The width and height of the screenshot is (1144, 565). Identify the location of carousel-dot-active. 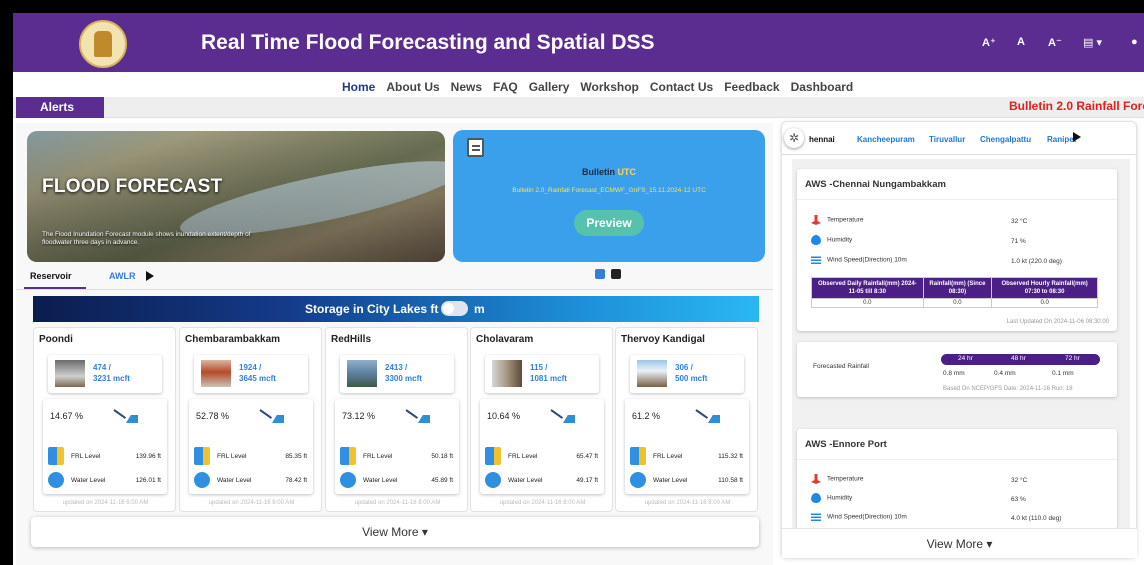
(600, 274).